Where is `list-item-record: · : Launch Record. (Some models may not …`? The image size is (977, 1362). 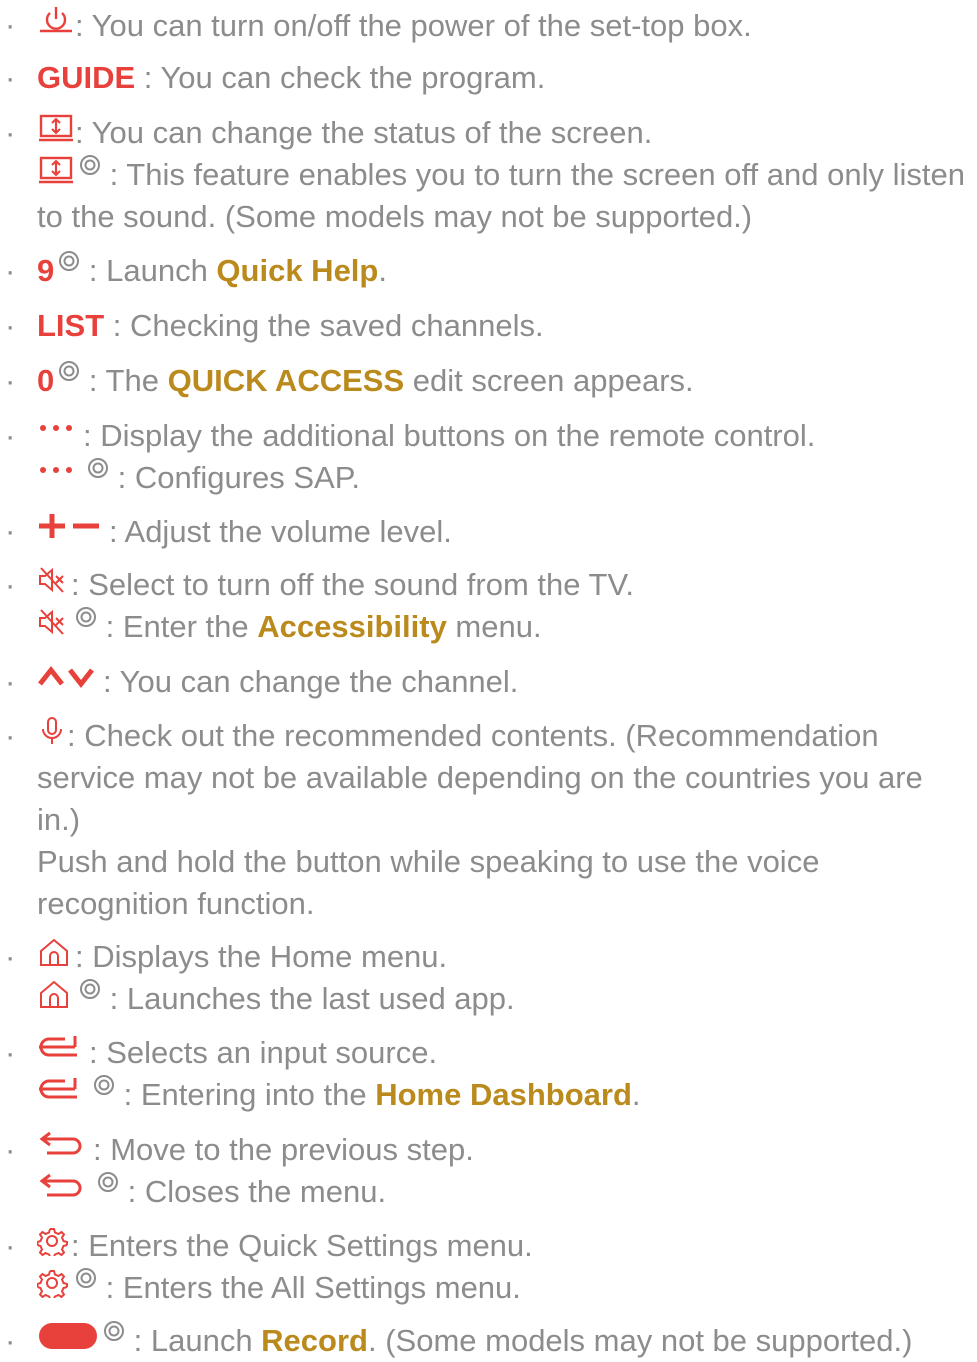
list-item-record: · : Launch Record. (Some models may not … is located at coordinates (488, 1341).